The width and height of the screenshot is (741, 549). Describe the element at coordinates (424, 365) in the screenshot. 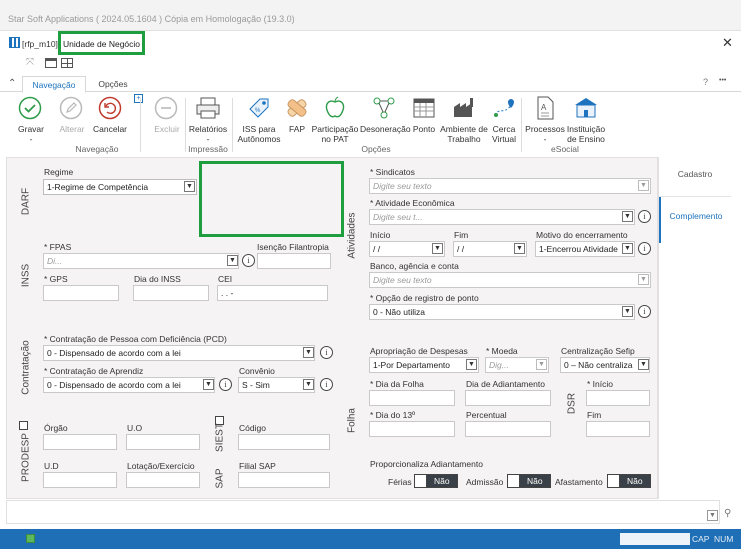

I see `apropriacao-select: 1-Por Departamento` at that location.